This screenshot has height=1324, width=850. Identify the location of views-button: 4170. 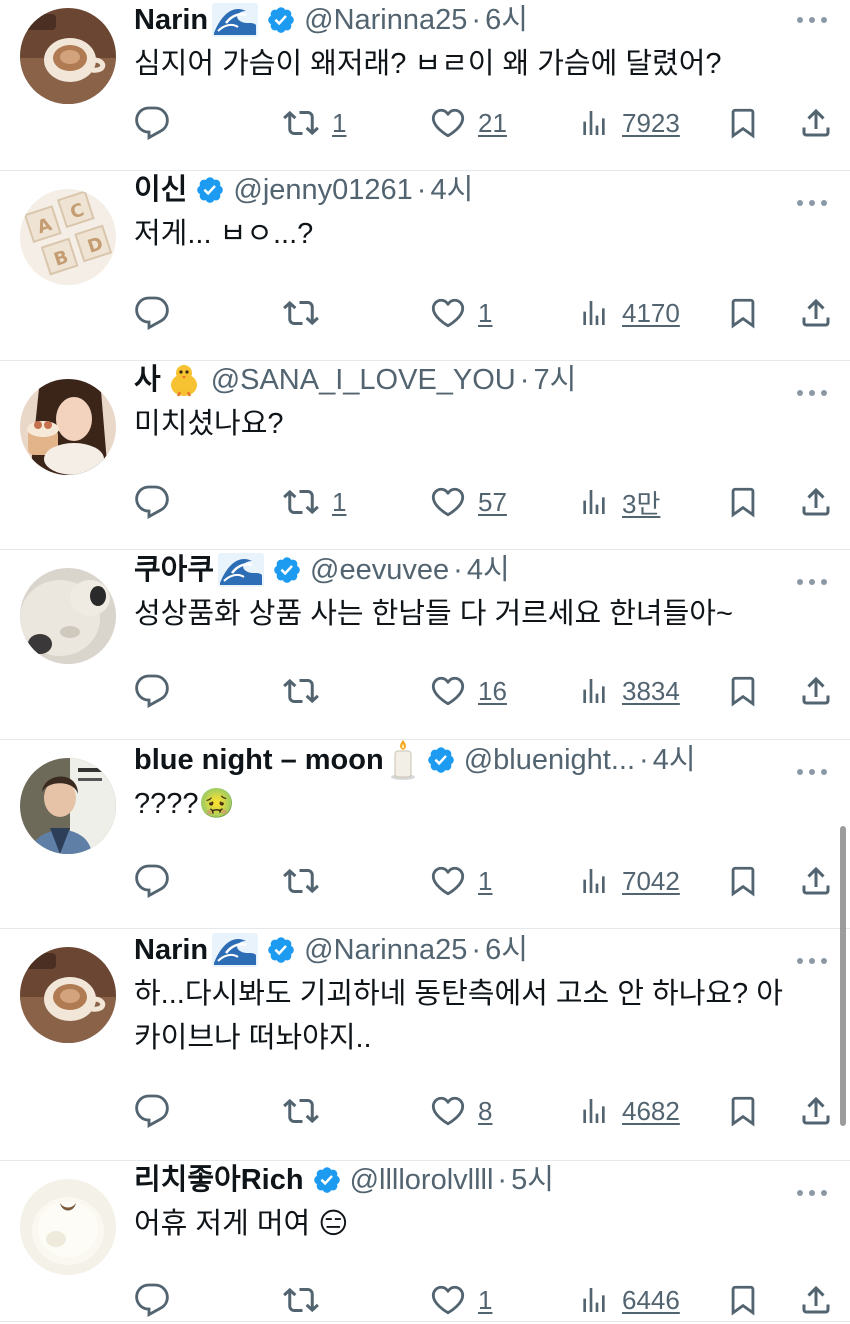
(629, 313).